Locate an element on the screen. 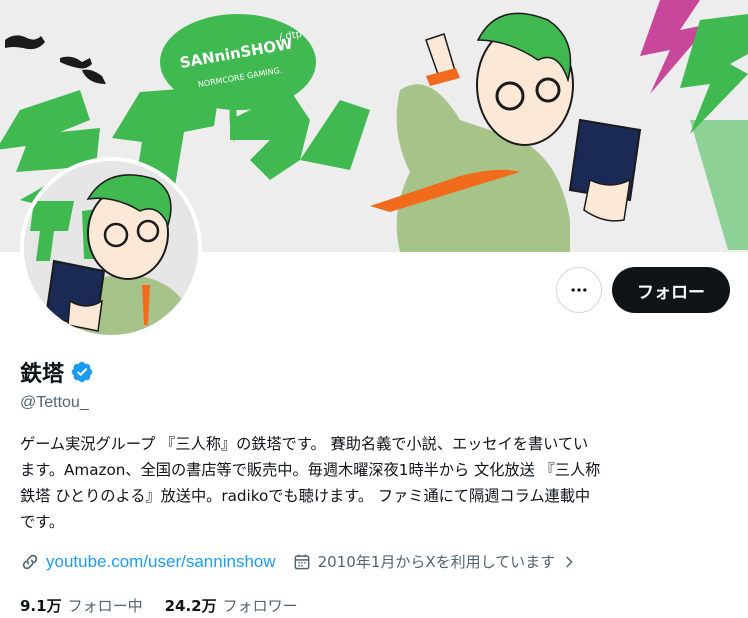  chevron-right-icon is located at coordinates (569, 561).